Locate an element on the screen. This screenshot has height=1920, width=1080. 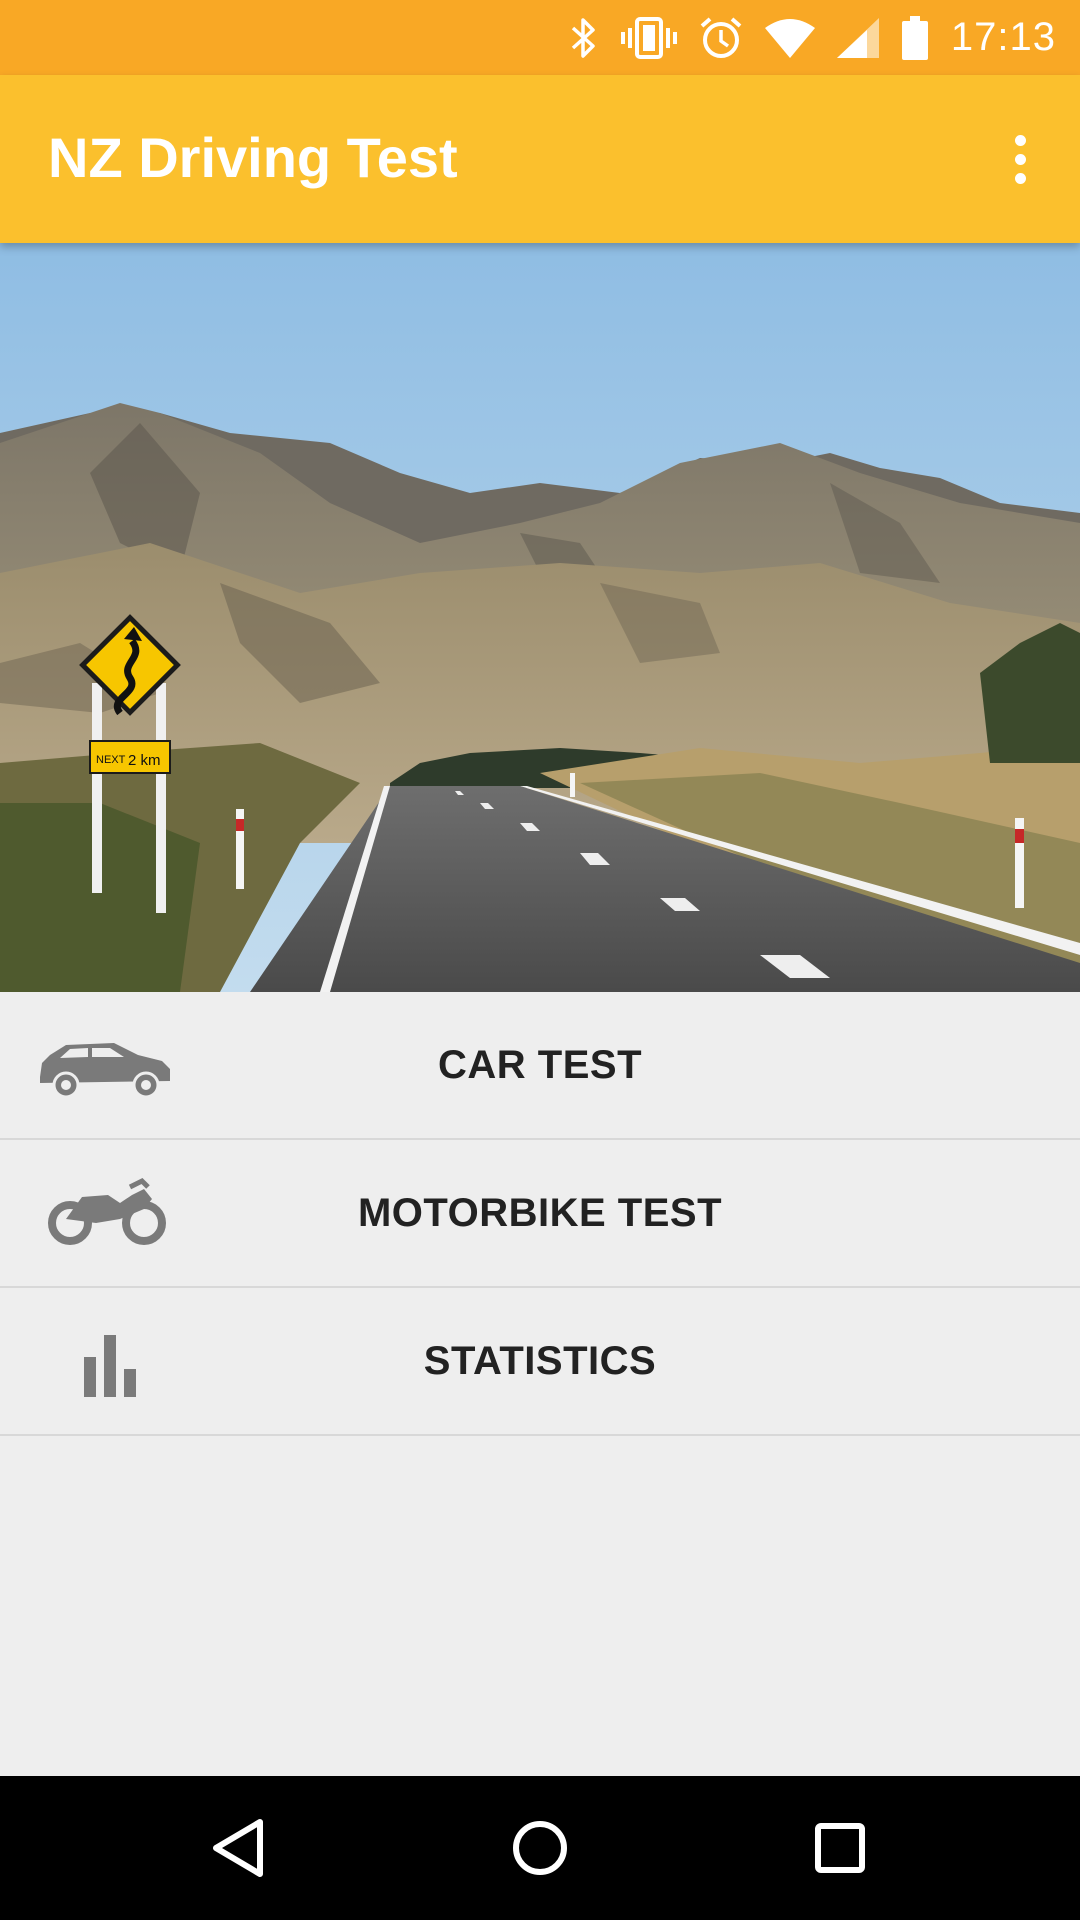
back-icon is located at coordinates (240, 1848).